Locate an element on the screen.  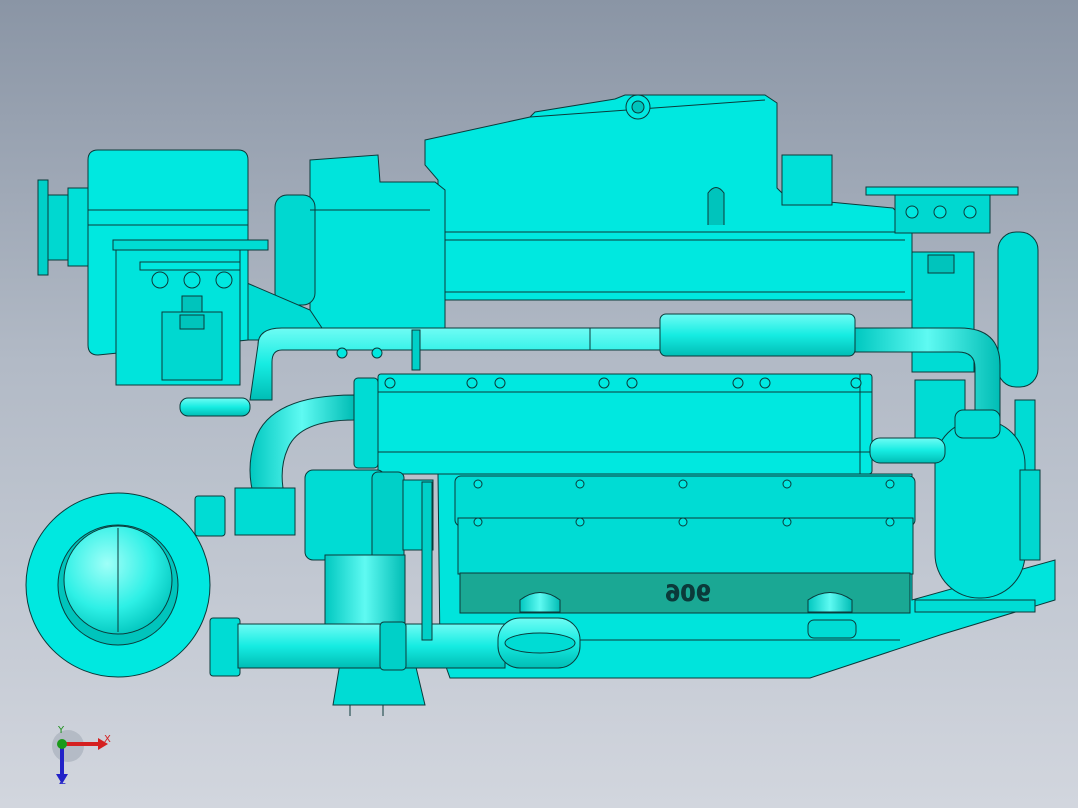
exhaust-manifold is located at coordinates (625, 424).